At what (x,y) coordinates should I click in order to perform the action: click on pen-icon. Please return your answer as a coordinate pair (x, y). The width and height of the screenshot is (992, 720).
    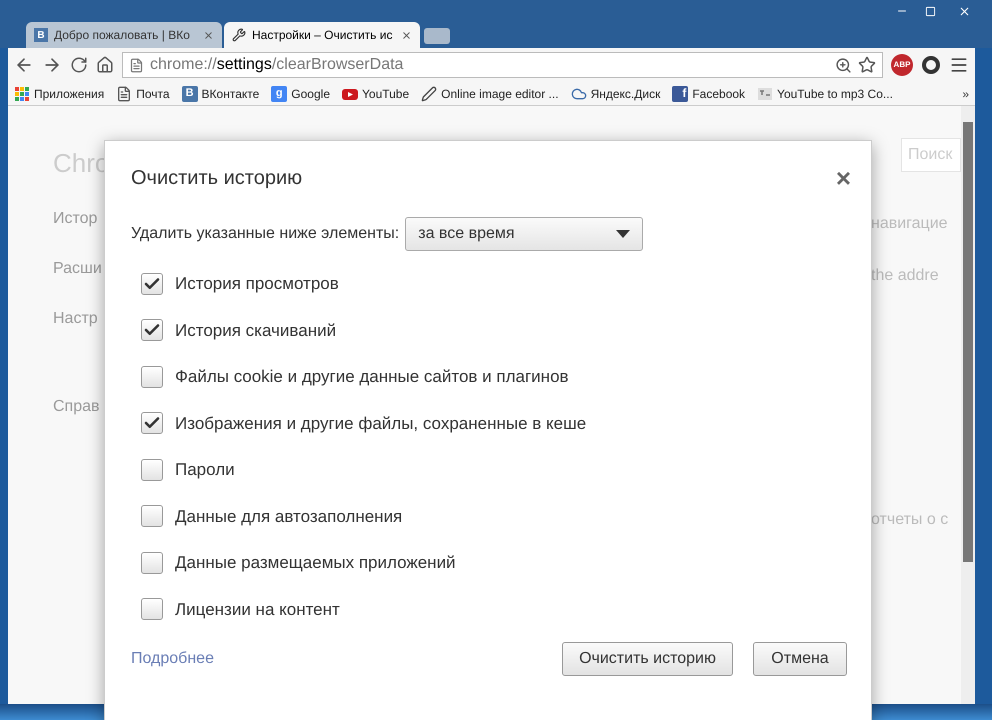
    Looking at the image, I should click on (429, 94).